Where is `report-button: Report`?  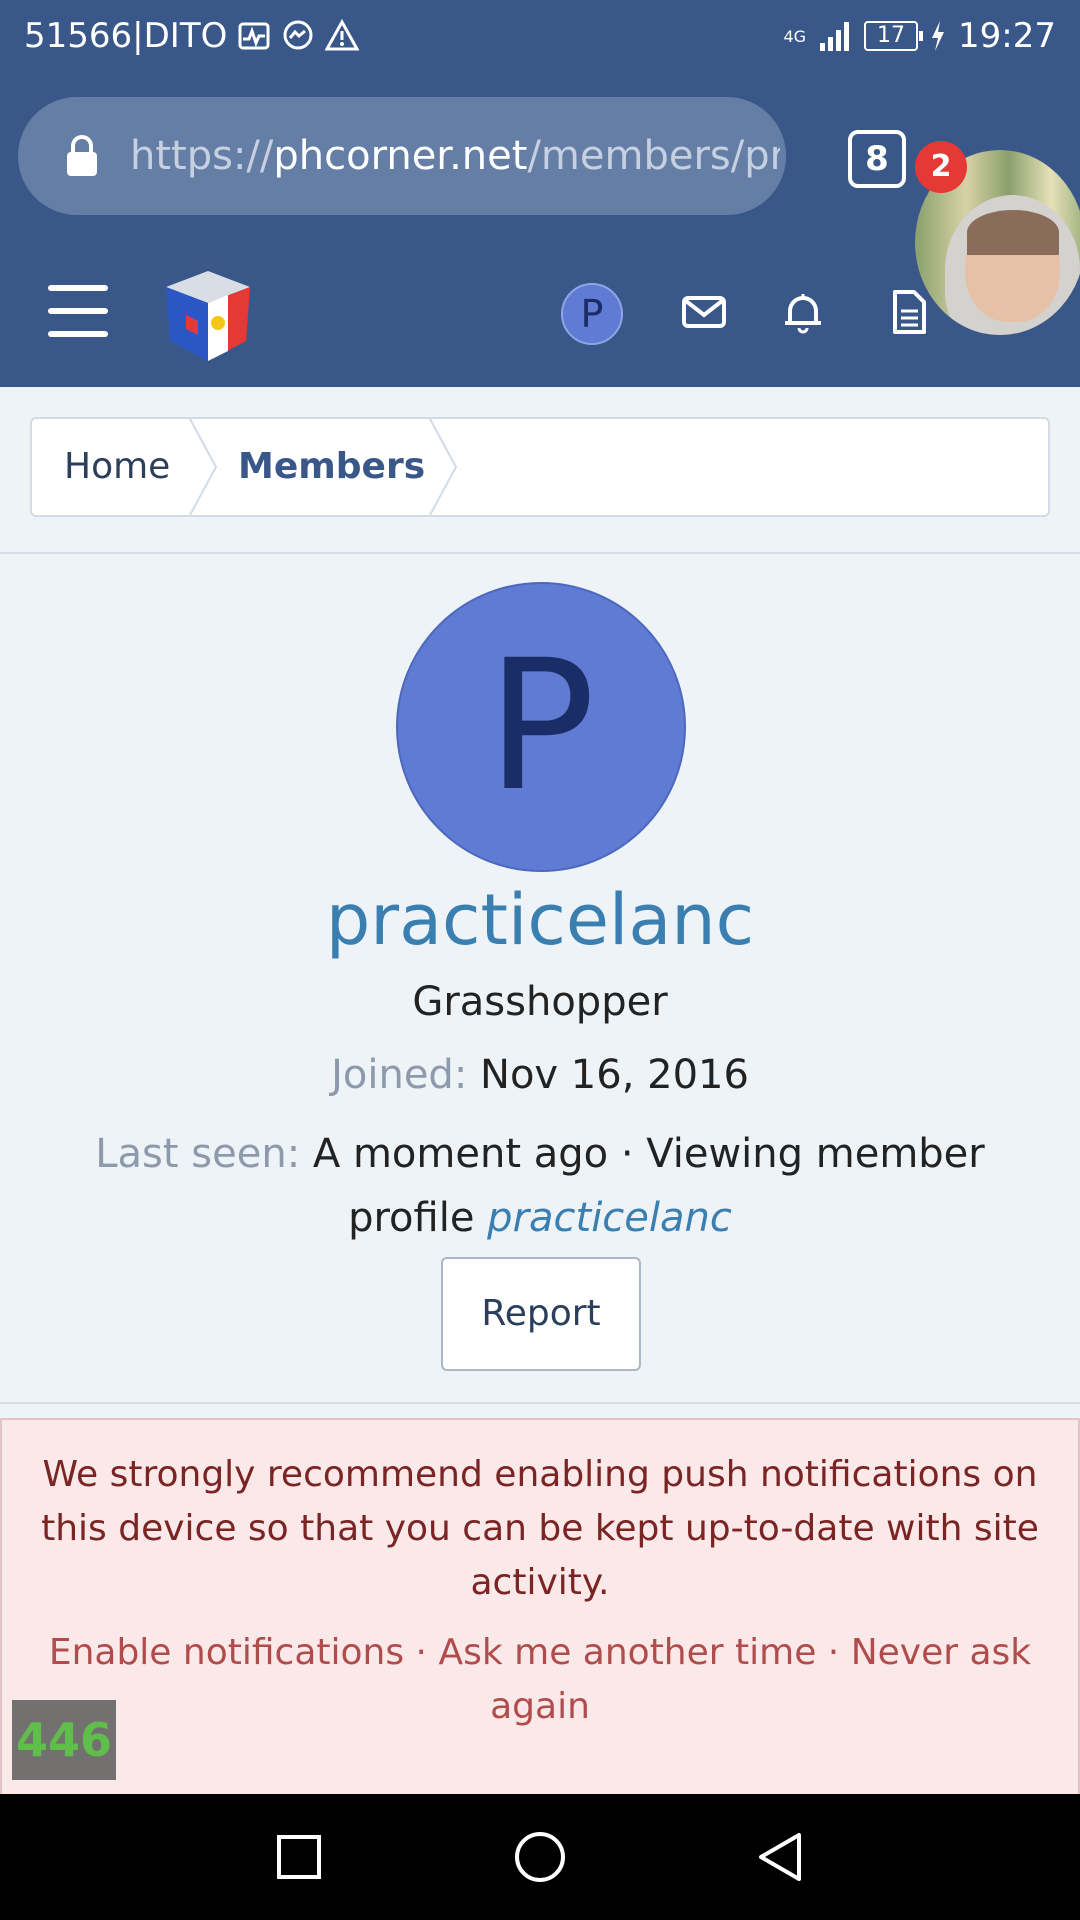 report-button: Report is located at coordinates (541, 1314).